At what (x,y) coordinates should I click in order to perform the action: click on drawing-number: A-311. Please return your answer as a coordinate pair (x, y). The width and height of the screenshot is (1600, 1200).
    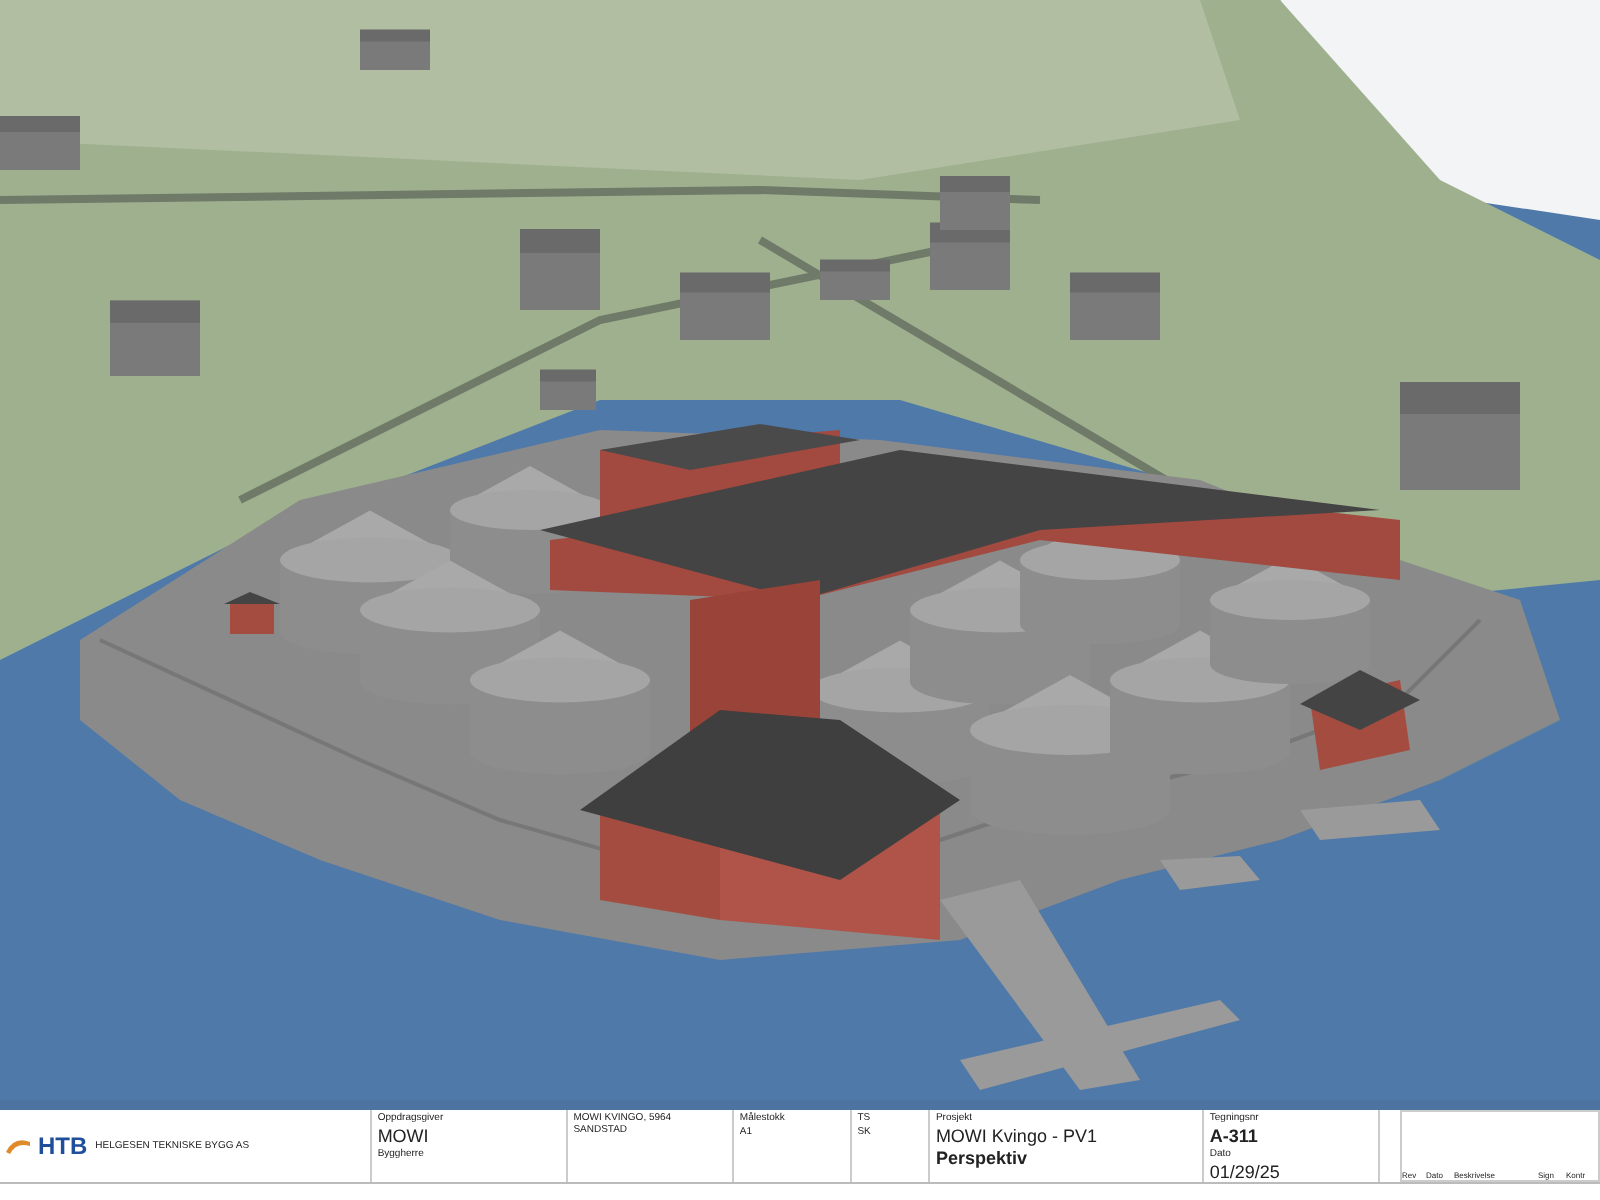
    Looking at the image, I should click on (1234, 1136).